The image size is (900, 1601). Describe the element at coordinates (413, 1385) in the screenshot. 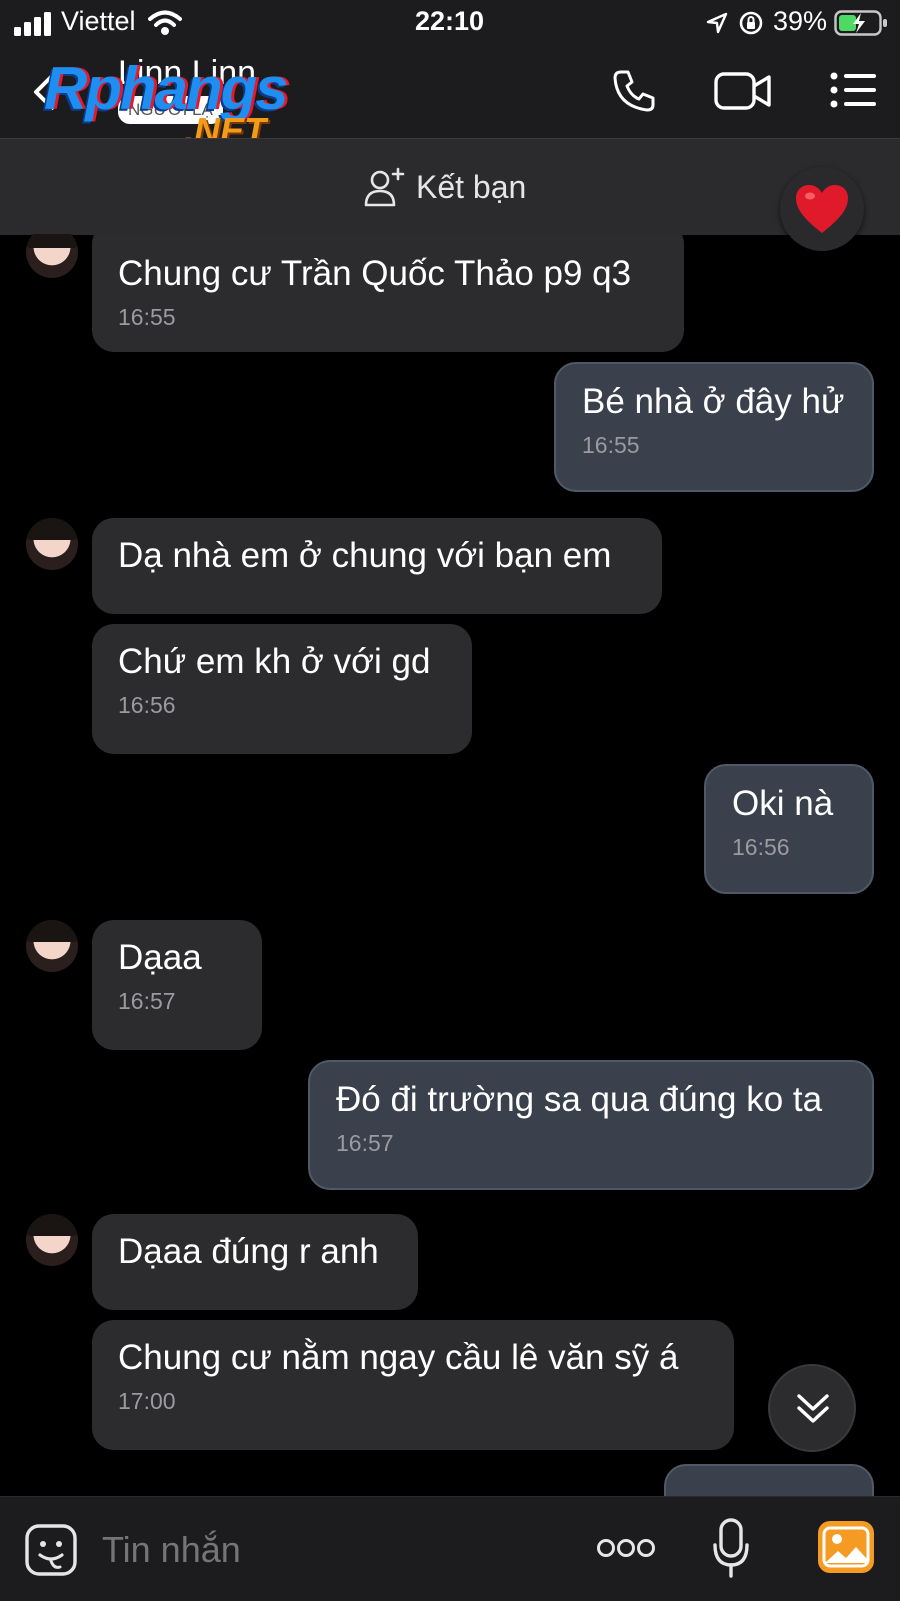

I see `message-bubble-incoming: Chung cư nằm ngay cầu lê văn sỹ á 17:00` at that location.